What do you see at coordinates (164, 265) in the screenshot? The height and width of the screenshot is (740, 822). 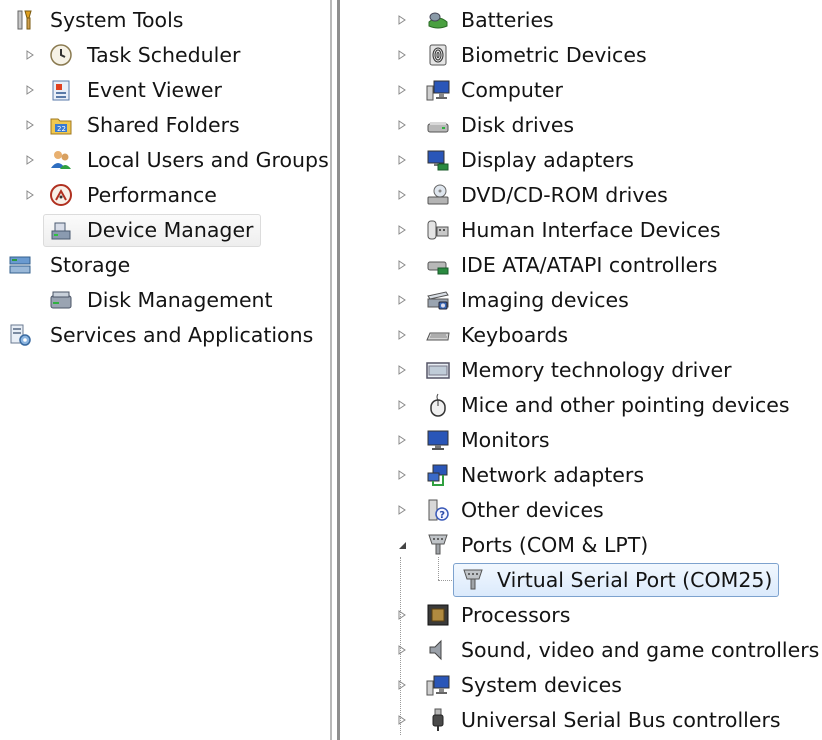 I see `tree-node-storage: Storage` at bounding box center [164, 265].